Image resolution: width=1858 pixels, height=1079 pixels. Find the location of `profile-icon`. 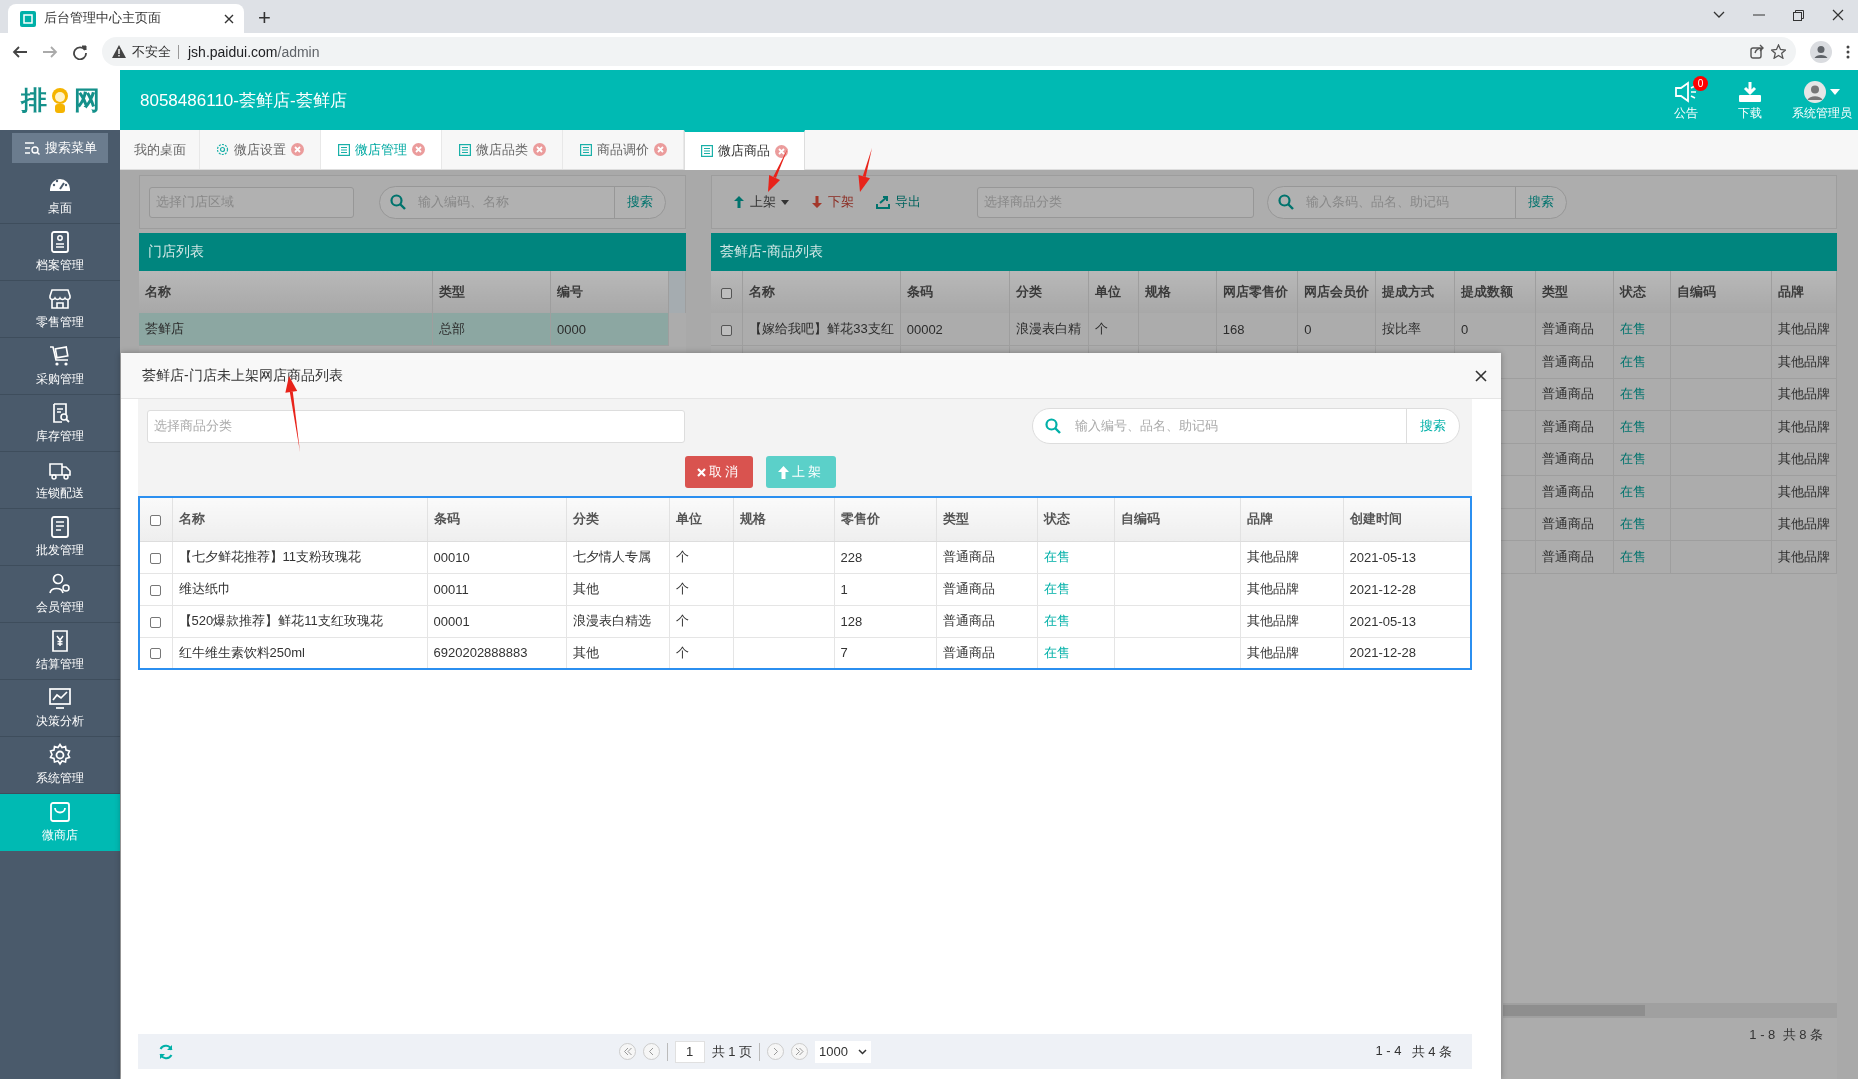

profile-icon is located at coordinates (1821, 51).